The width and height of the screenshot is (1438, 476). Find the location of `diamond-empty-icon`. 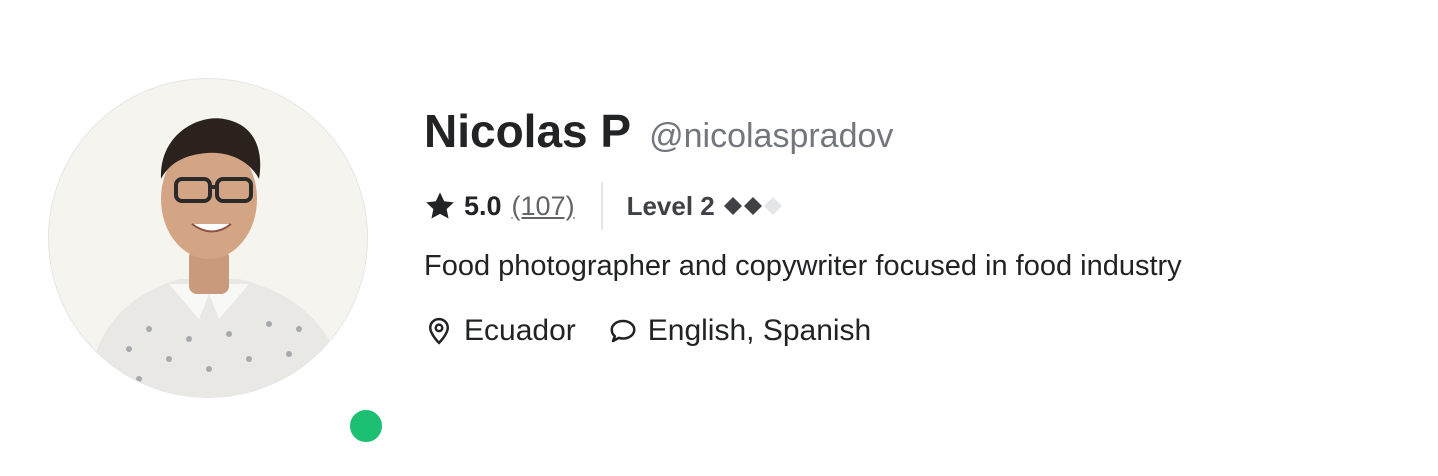

diamond-empty-icon is located at coordinates (772, 206).